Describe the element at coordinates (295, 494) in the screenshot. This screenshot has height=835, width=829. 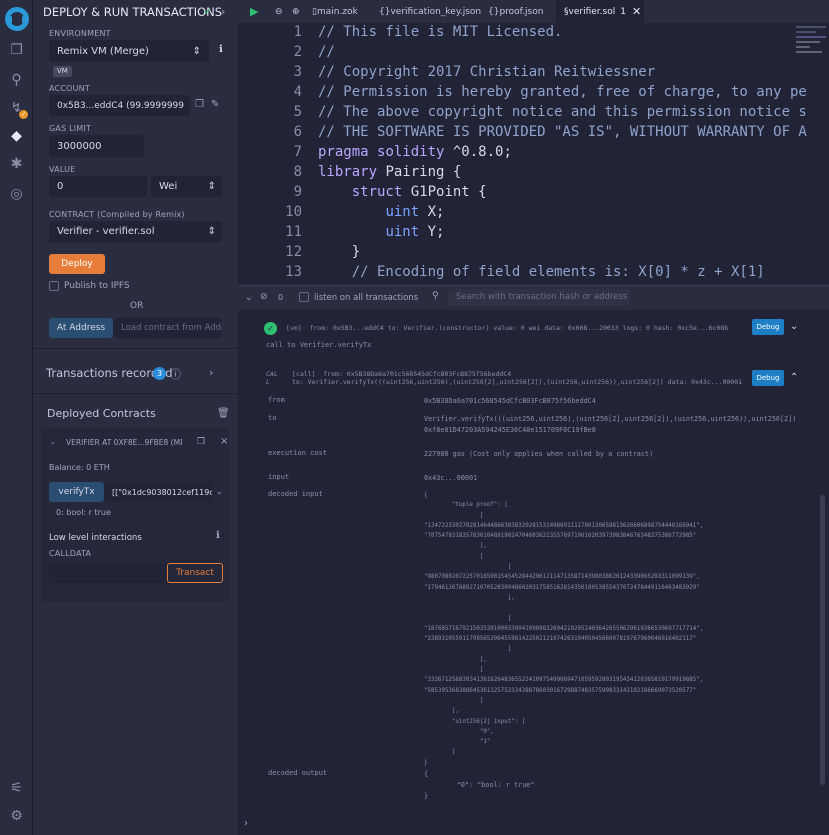
I see `tx-field-key: decoded input` at that location.